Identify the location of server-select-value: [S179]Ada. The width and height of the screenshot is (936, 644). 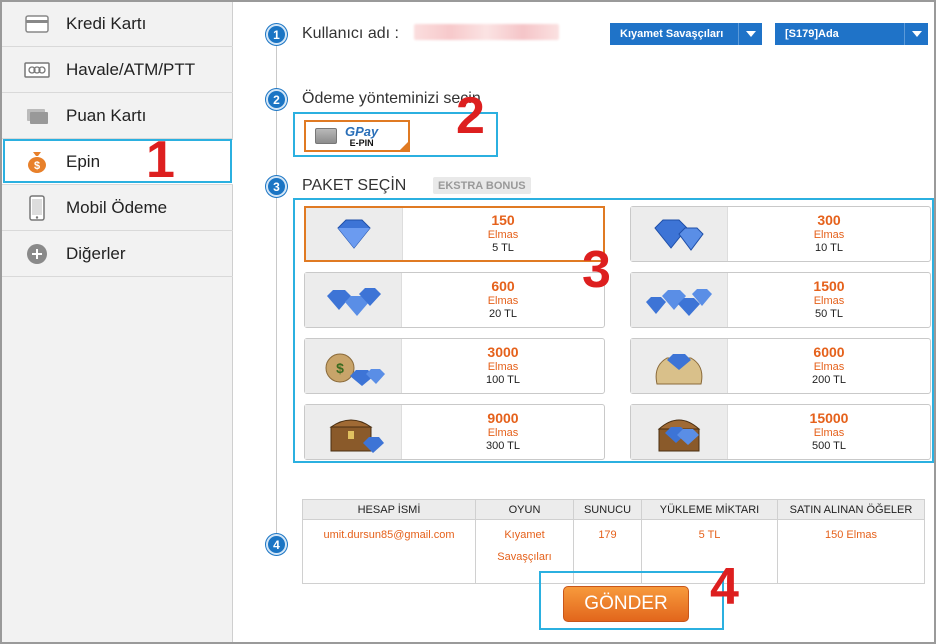
(812, 34).